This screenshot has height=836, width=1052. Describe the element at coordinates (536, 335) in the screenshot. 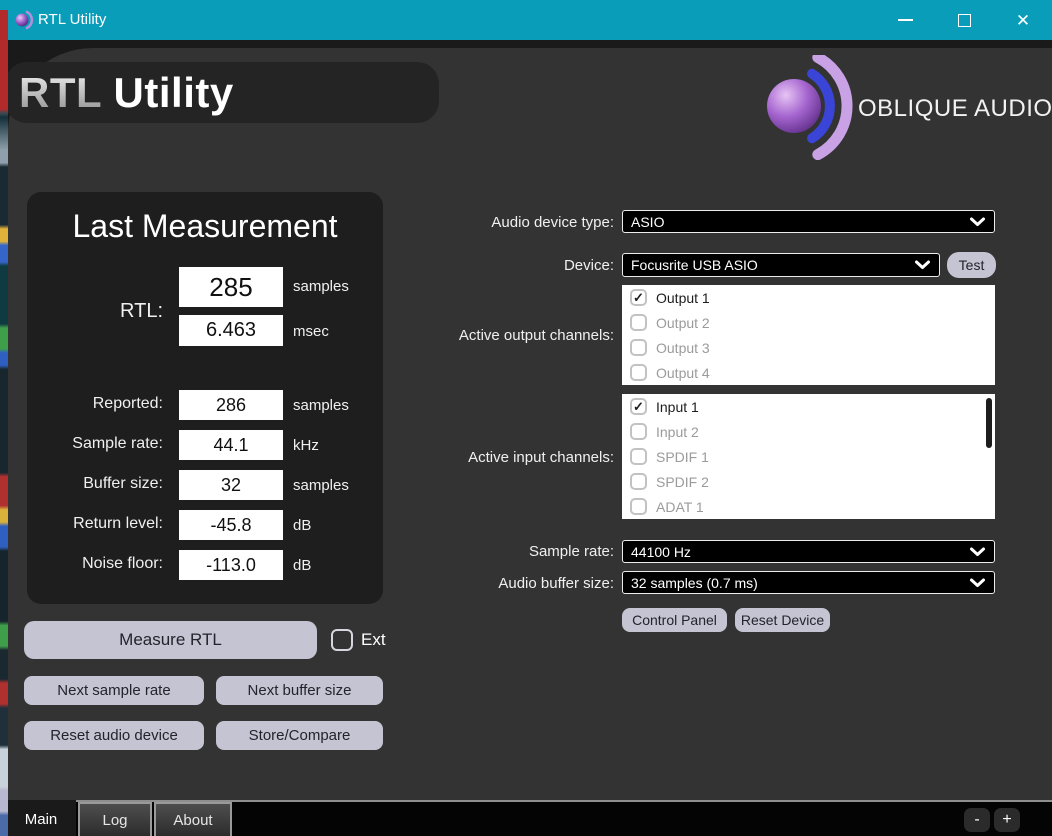

I see `active-output-channels-label: Active output channels:` at that location.